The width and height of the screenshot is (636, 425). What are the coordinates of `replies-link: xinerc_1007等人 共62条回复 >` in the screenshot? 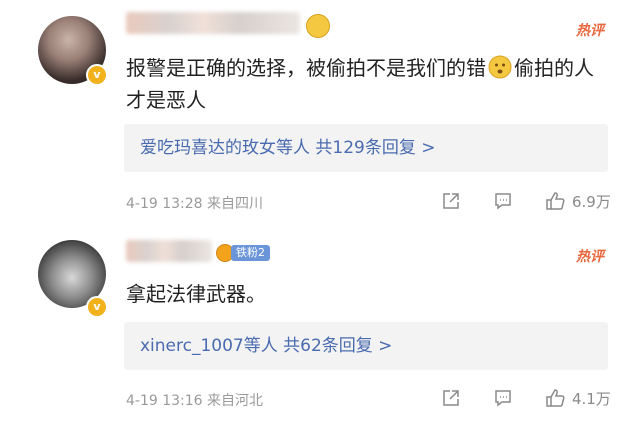 It's located at (366, 346).